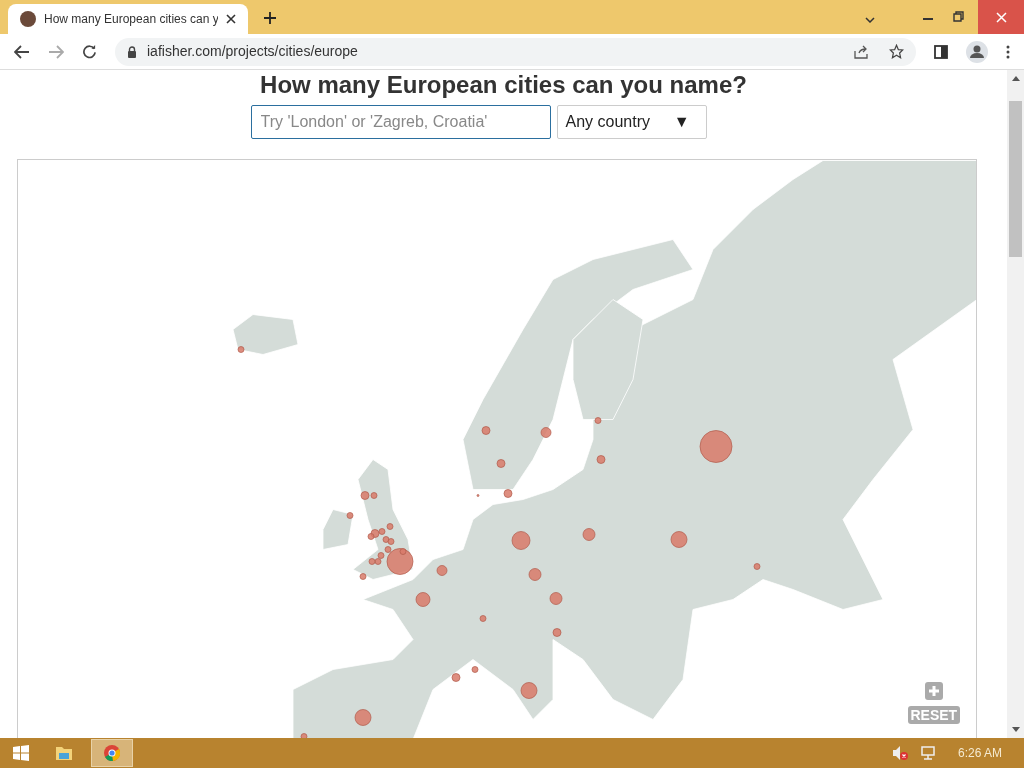 The height and width of the screenshot is (768, 1024). I want to click on url-text: iafisher.com/projects/cities/europe, so click(253, 51).